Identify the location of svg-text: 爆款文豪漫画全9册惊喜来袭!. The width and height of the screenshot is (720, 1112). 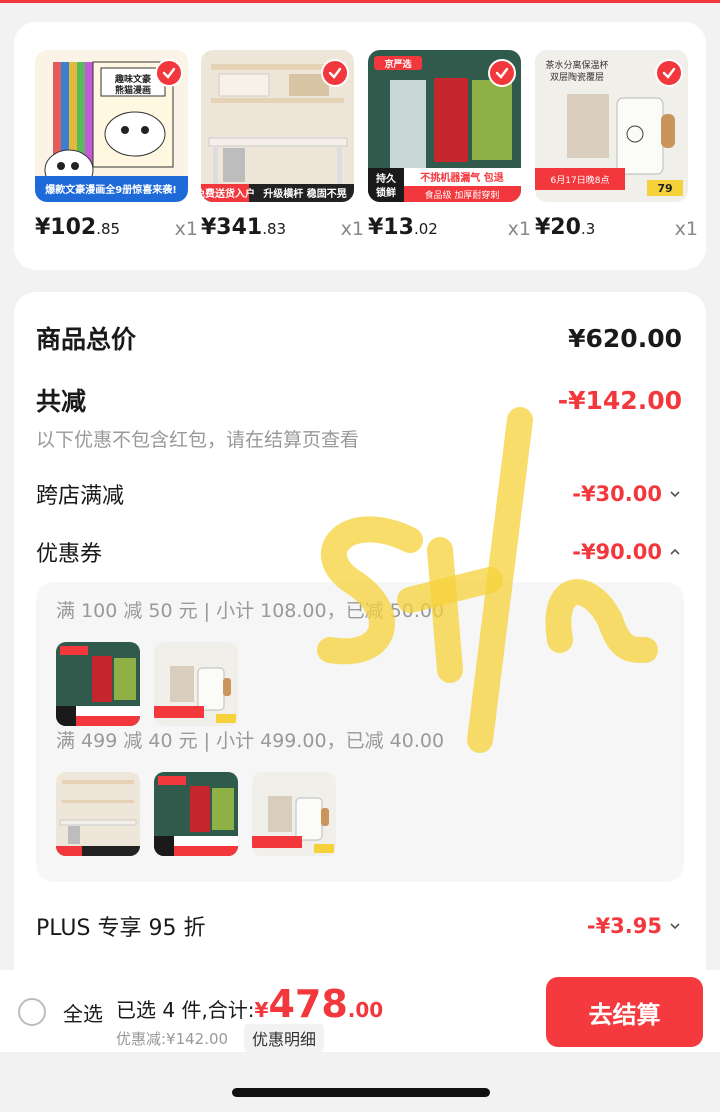
(111, 189).